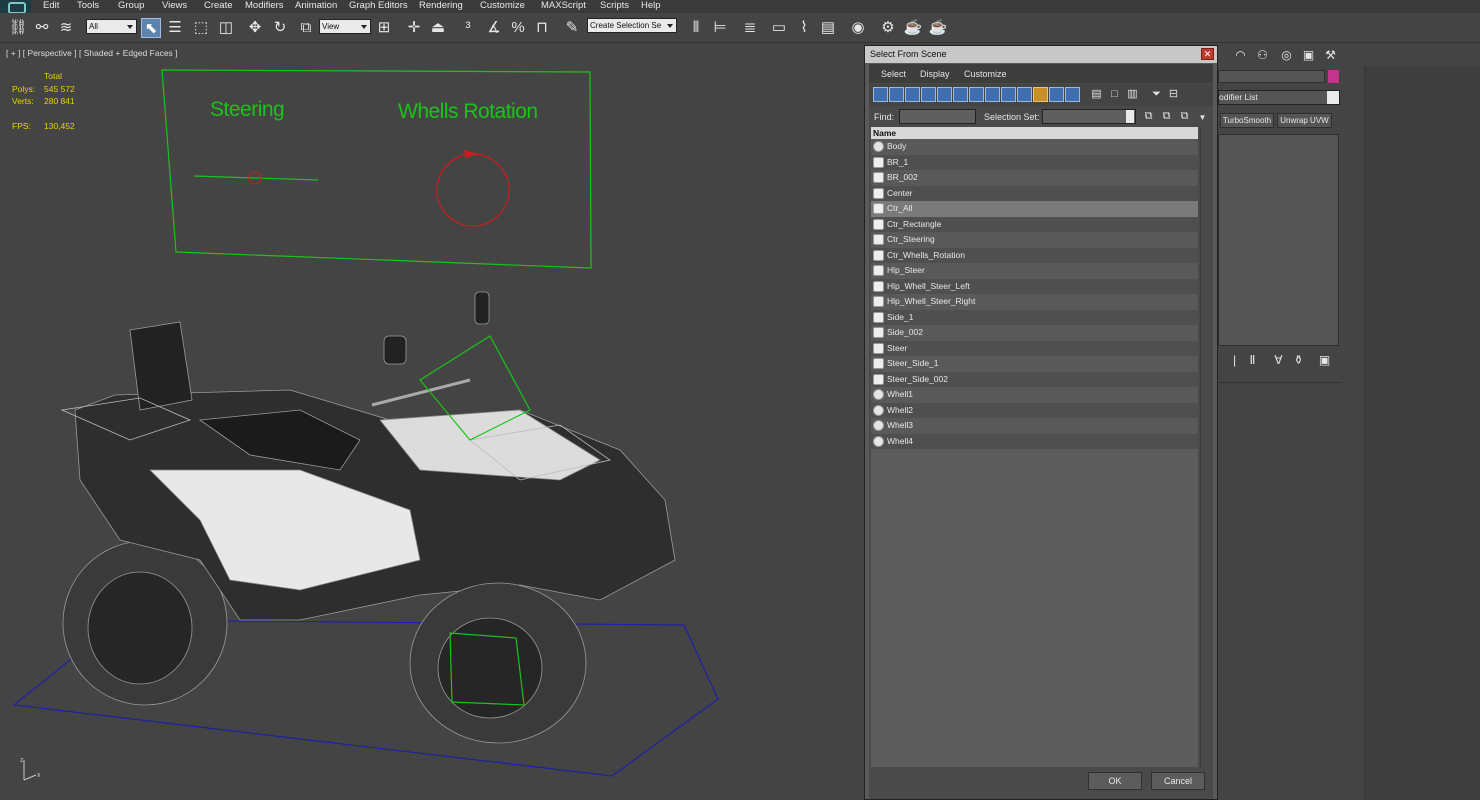 The height and width of the screenshot is (800, 1480). What do you see at coordinates (1278, 360) in the screenshot?
I see `make-unique-icon: ∀` at bounding box center [1278, 360].